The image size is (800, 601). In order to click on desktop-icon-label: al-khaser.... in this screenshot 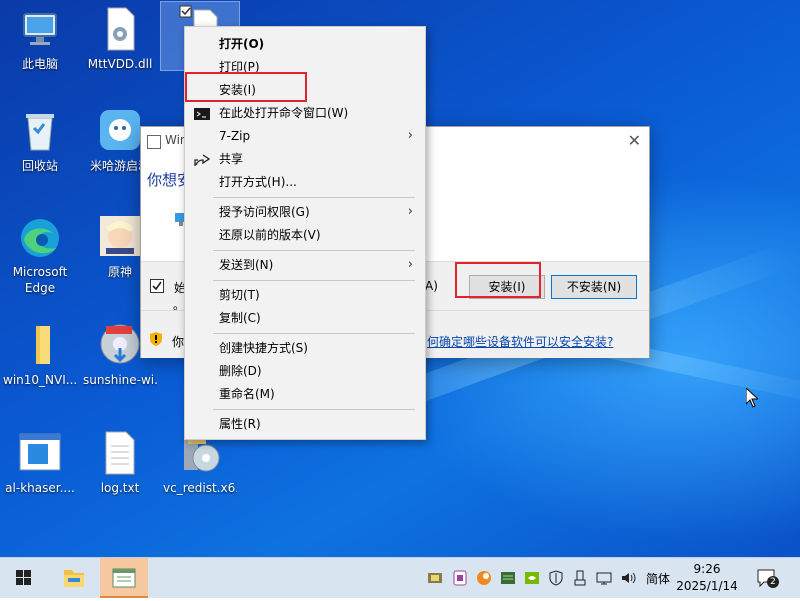, I will do `click(40, 488)`.